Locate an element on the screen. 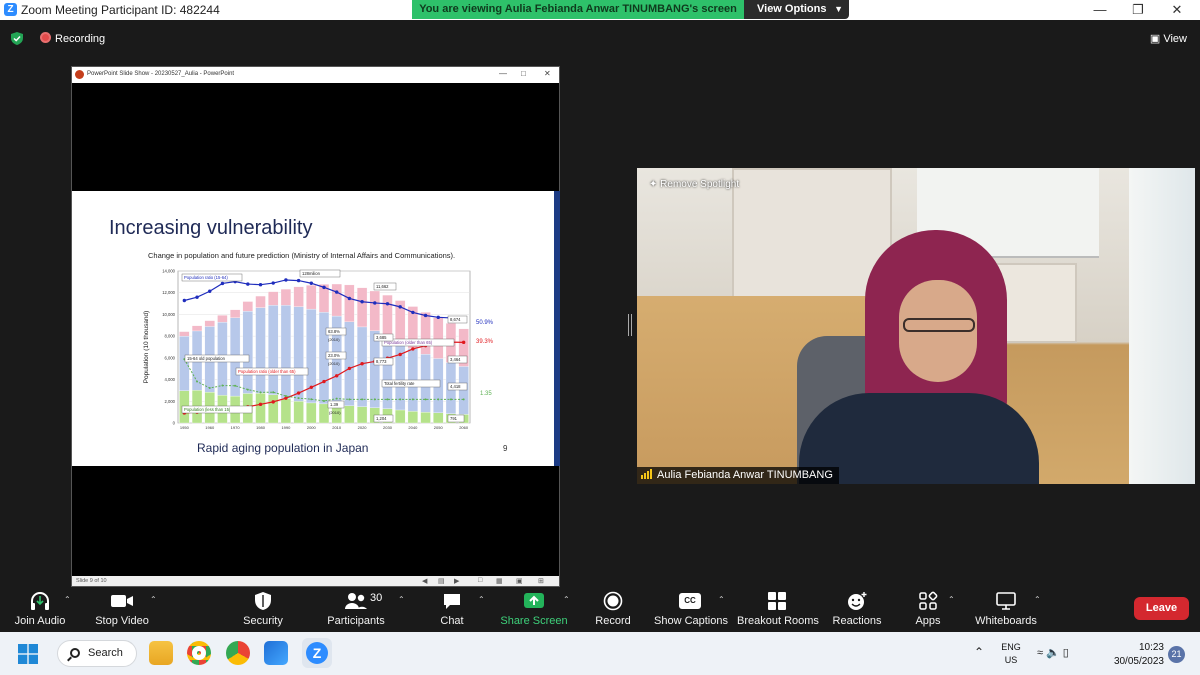 This screenshot has height=675, width=1200. share-caret-icon: ⌃ is located at coordinates (566, 599).